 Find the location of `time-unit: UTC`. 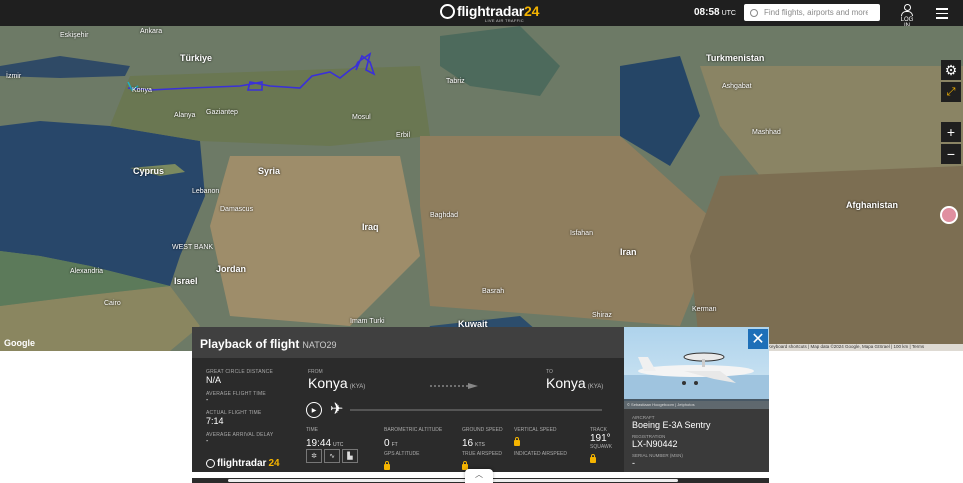

time-unit: UTC is located at coordinates (338, 445).